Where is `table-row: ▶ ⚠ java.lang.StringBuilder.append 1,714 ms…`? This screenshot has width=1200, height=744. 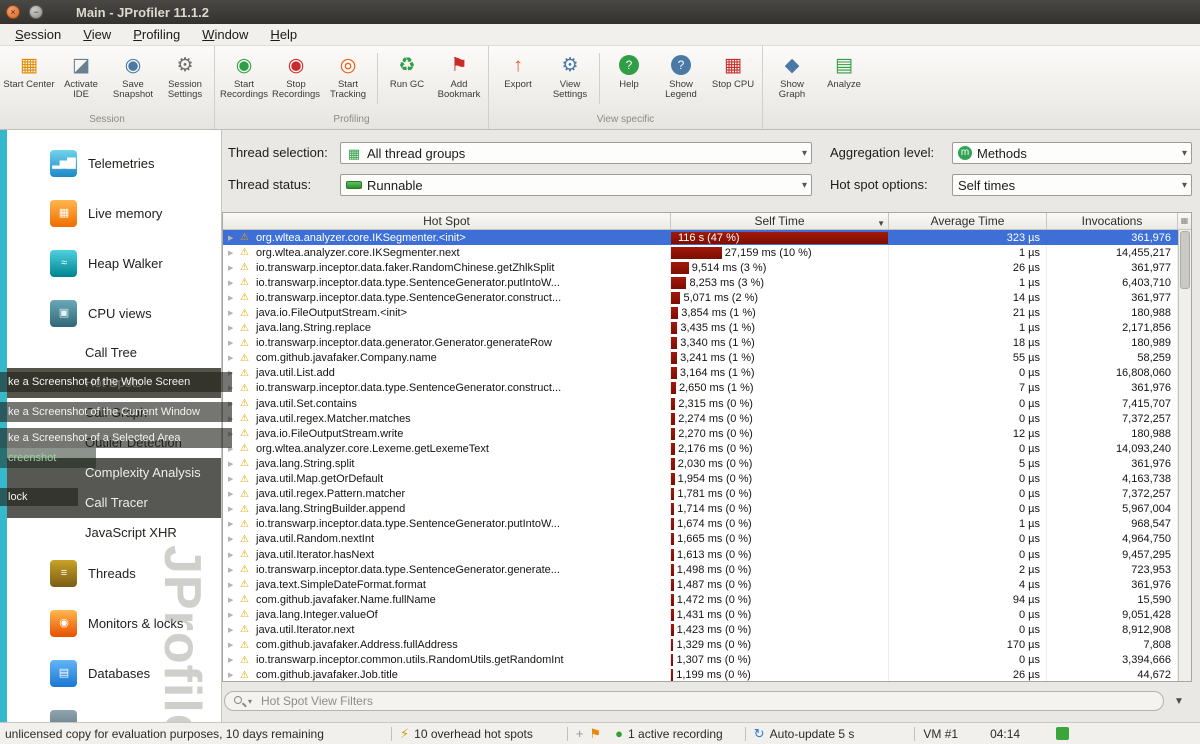 table-row: ▶ ⚠ java.lang.StringBuilder.append 1,714 ms… is located at coordinates (700, 509).